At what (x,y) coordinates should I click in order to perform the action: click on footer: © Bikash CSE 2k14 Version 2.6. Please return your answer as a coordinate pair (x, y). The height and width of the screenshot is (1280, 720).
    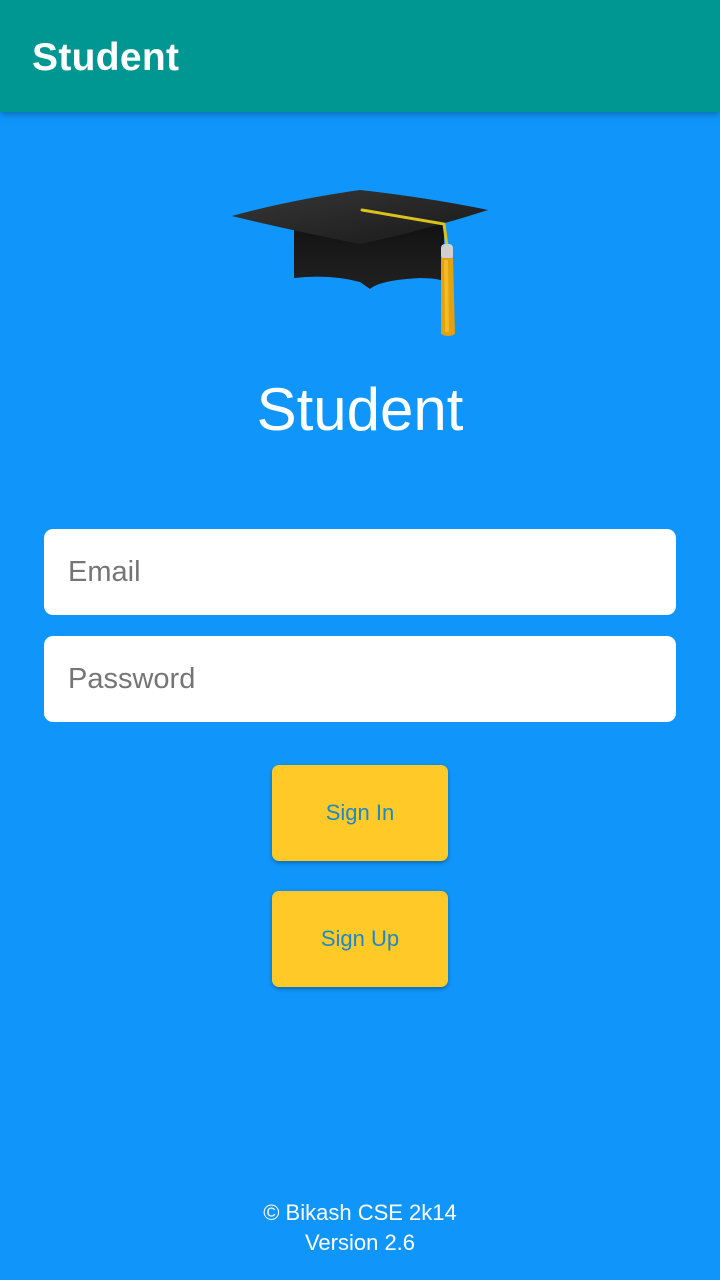
    Looking at the image, I should click on (360, 1228).